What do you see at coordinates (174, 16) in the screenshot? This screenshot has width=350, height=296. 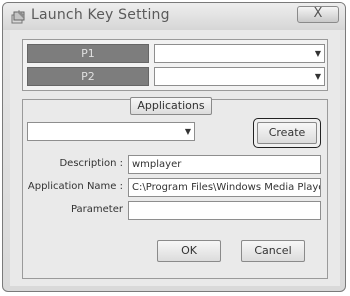 I see `title-bar: Launch Key Setting X` at bounding box center [174, 16].